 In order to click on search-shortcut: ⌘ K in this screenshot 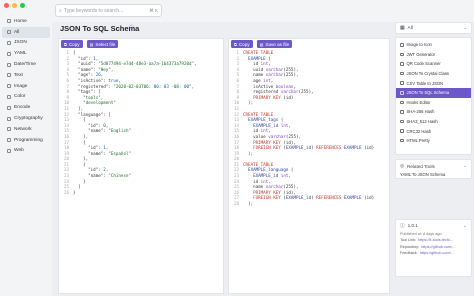, I will do `click(153, 10)`.